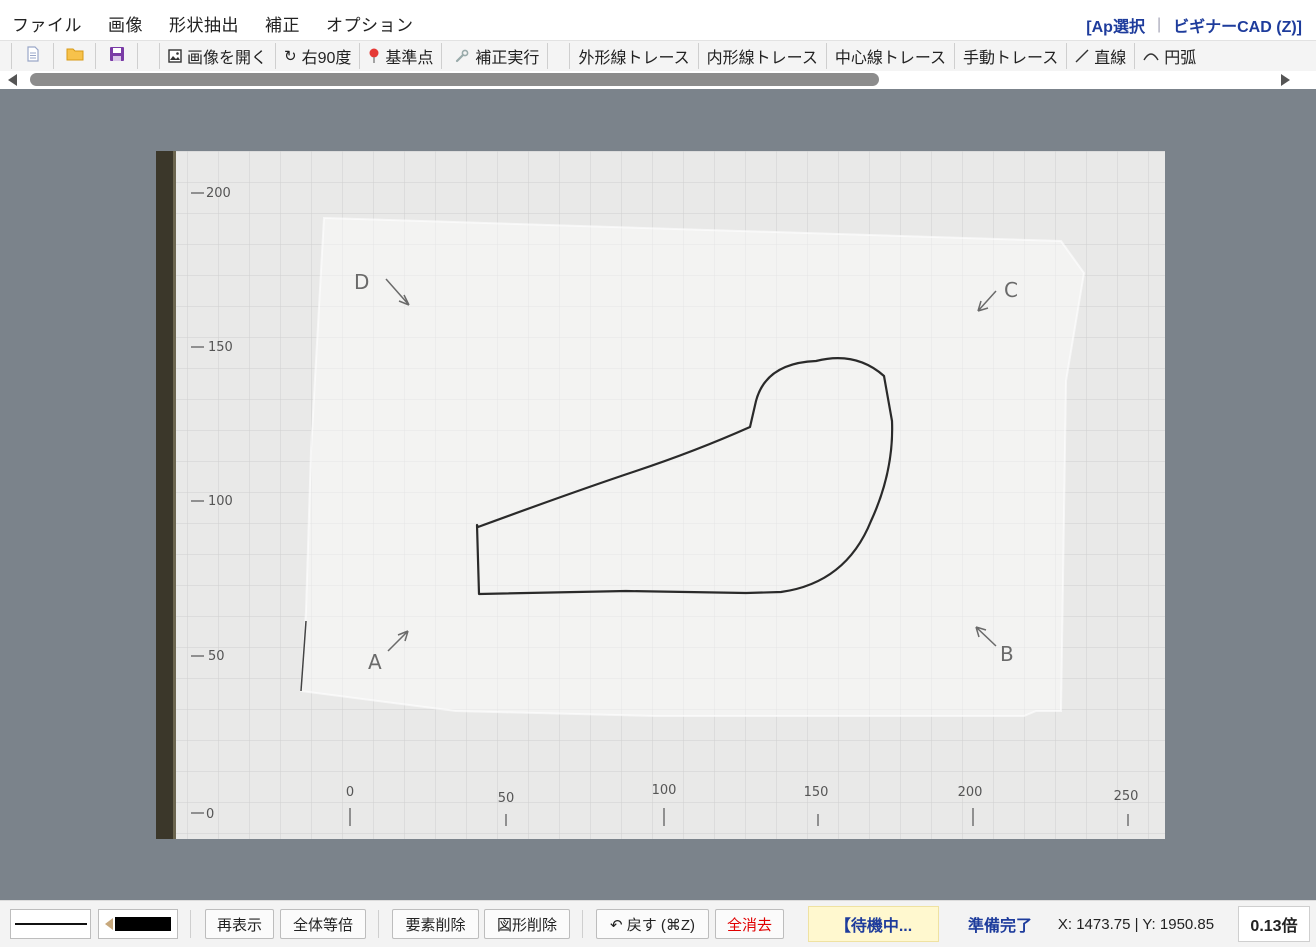 This screenshot has width=1316, height=947. What do you see at coordinates (361, 282) in the screenshot?
I see `corner-label-d: D` at bounding box center [361, 282].